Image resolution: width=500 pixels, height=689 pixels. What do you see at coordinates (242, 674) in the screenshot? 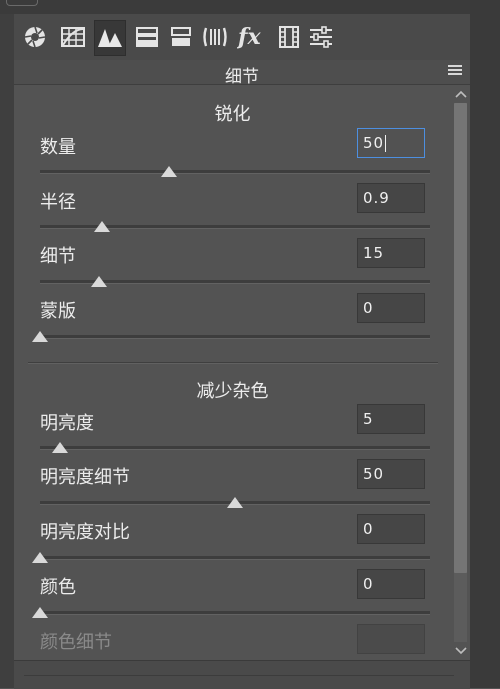
I see `panel-footer` at bounding box center [242, 674].